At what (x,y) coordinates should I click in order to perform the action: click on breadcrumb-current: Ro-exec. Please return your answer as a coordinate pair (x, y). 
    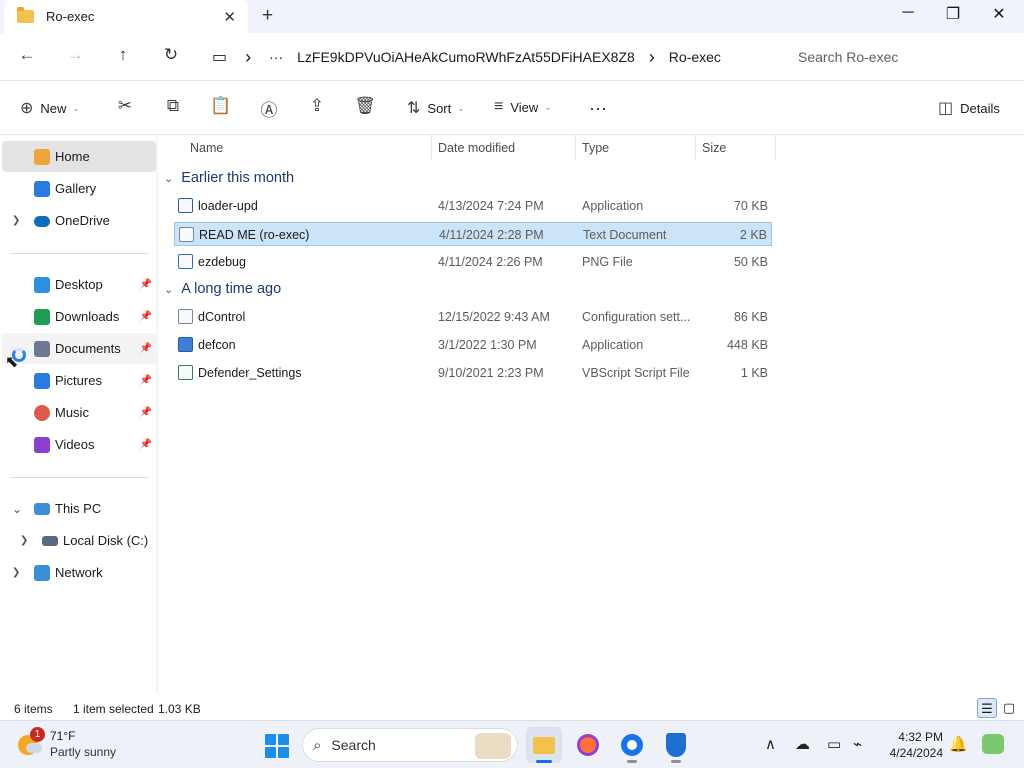
    Looking at the image, I should click on (695, 57).